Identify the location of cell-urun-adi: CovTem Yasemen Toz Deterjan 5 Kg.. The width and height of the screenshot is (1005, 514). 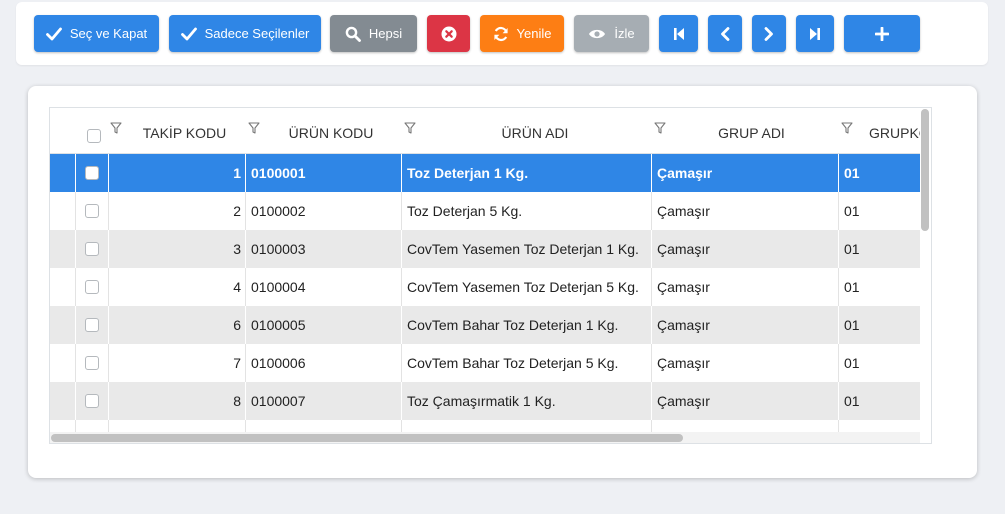
(523, 287).